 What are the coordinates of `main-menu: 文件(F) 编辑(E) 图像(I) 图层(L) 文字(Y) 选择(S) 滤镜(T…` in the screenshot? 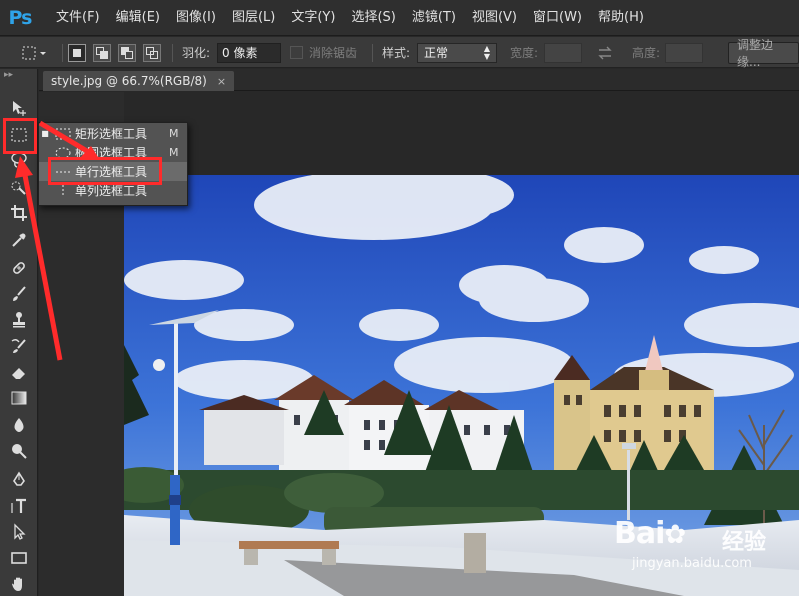 It's located at (350, 18).